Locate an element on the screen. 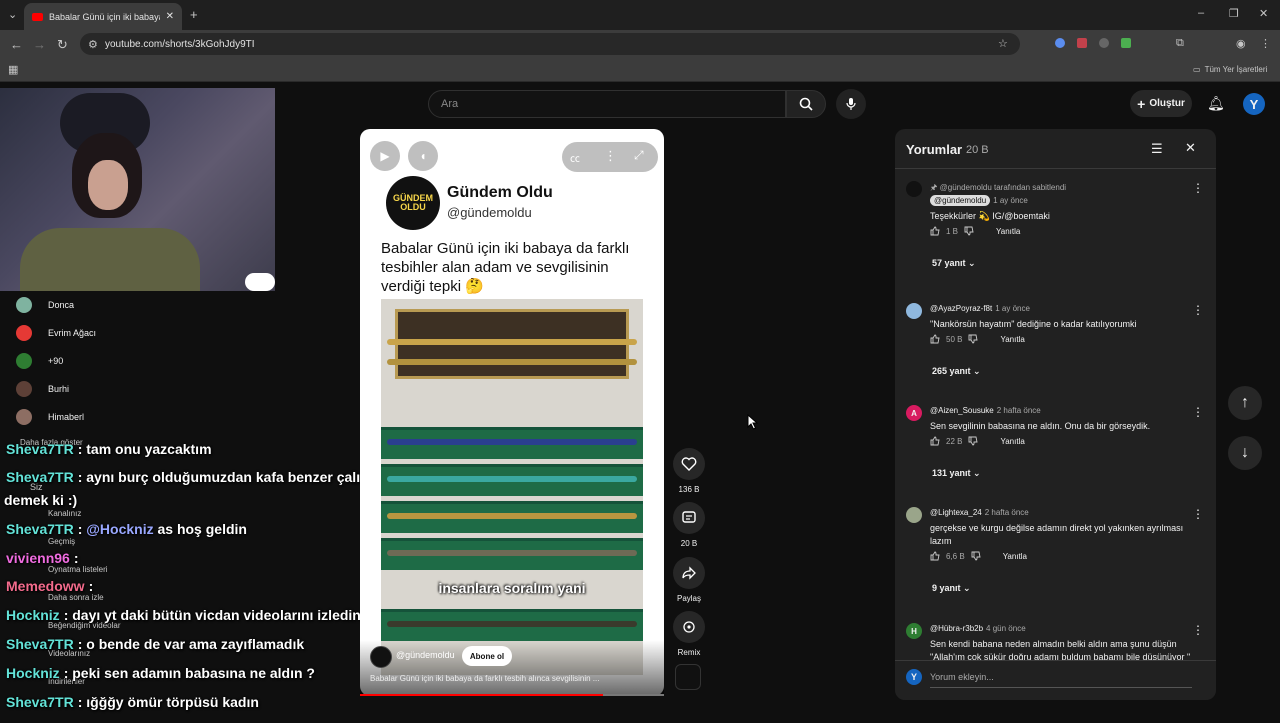 This screenshot has width=1280, height=723. channel-avatar is located at coordinates (381, 657).